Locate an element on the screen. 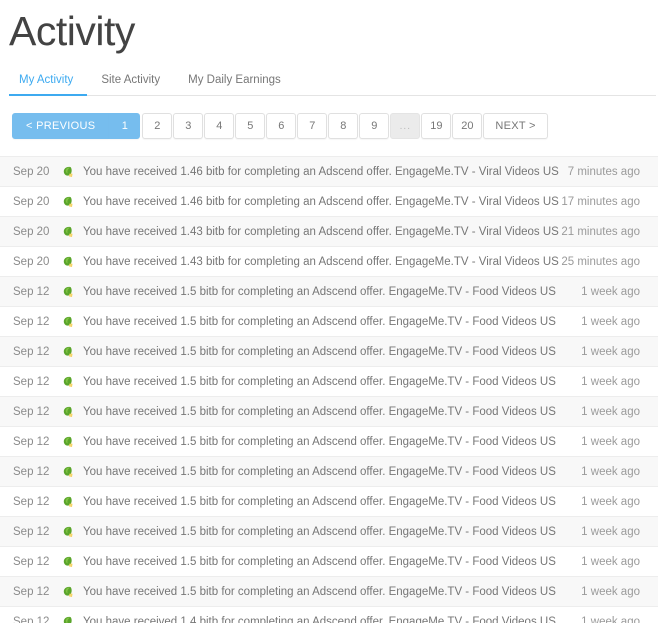 This screenshot has height=623, width=658. tab-my-activity: My Activity is located at coordinates (48, 85).